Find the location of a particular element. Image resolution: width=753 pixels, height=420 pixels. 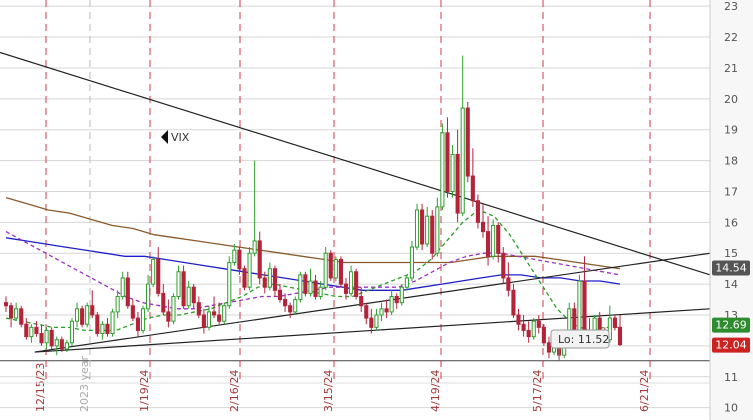

vix-annotation: VIX is located at coordinates (175, 137).